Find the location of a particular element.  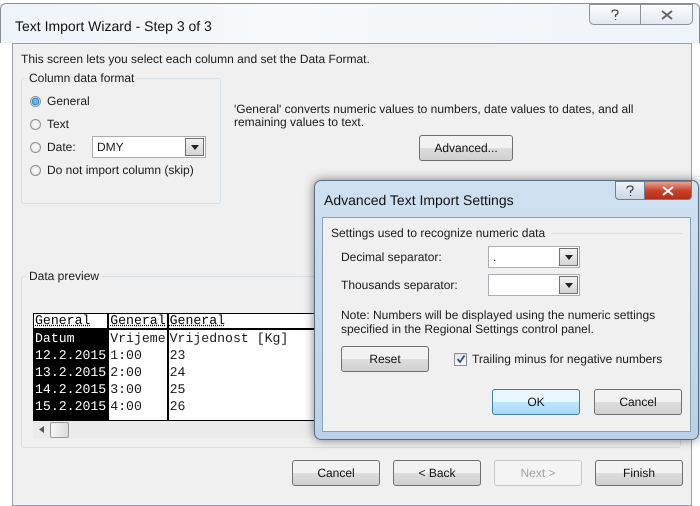

table-cell-text: 1:00 is located at coordinates (126, 355).